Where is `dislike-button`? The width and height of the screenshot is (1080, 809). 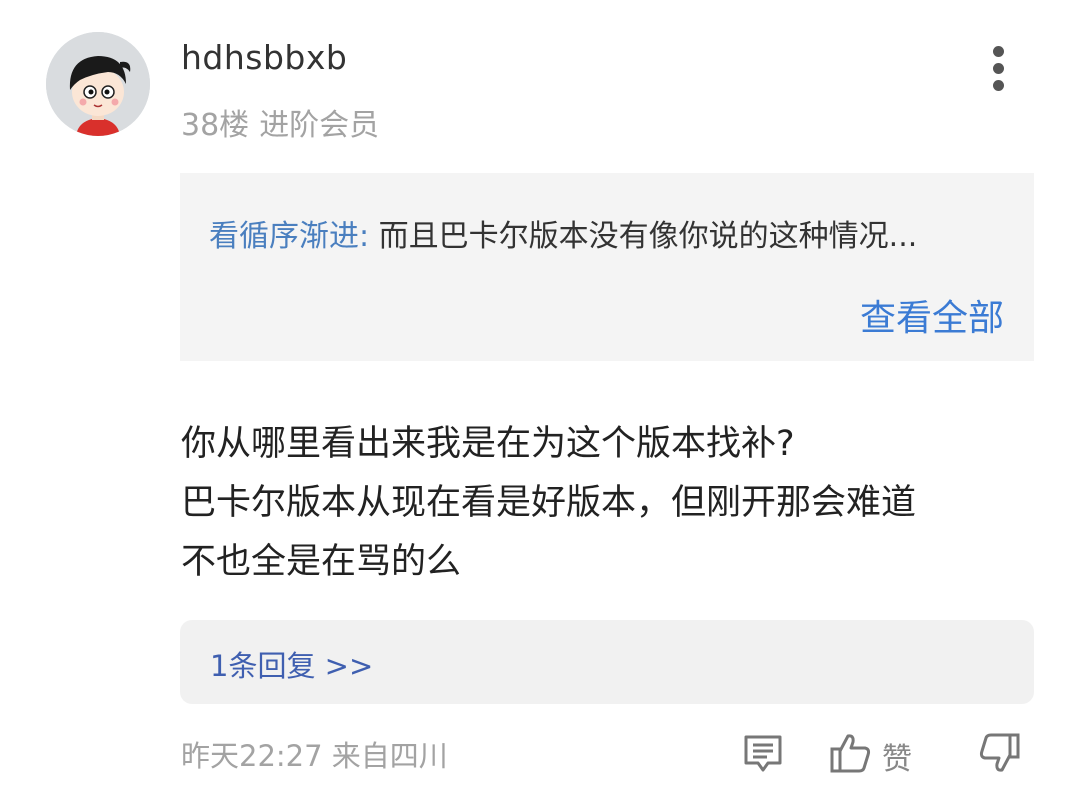 dislike-button is located at coordinates (999, 753).